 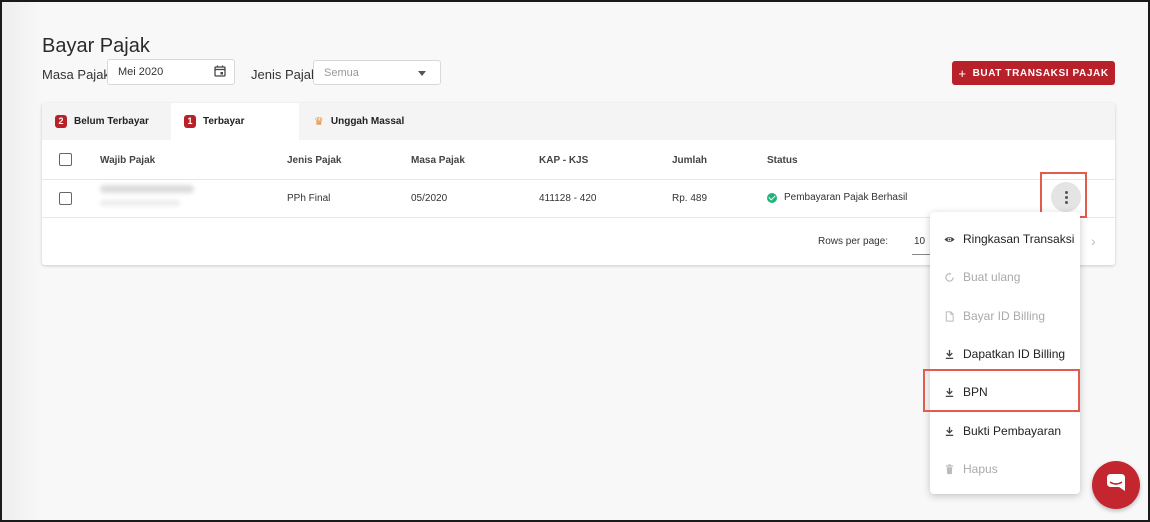 What do you see at coordinates (140, 203) in the screenshot?
I see `wajib-pajak-redacted-sub` at bounding box center [140, 203].